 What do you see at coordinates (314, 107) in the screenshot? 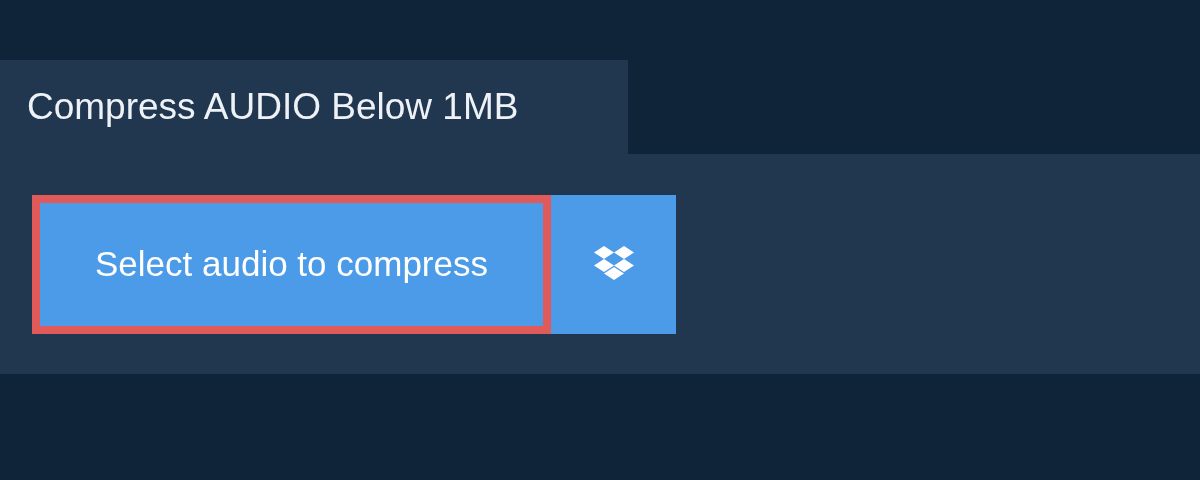
I see `tab: Compress AUDIO Below 1MB` at bounding box center [314, 107].